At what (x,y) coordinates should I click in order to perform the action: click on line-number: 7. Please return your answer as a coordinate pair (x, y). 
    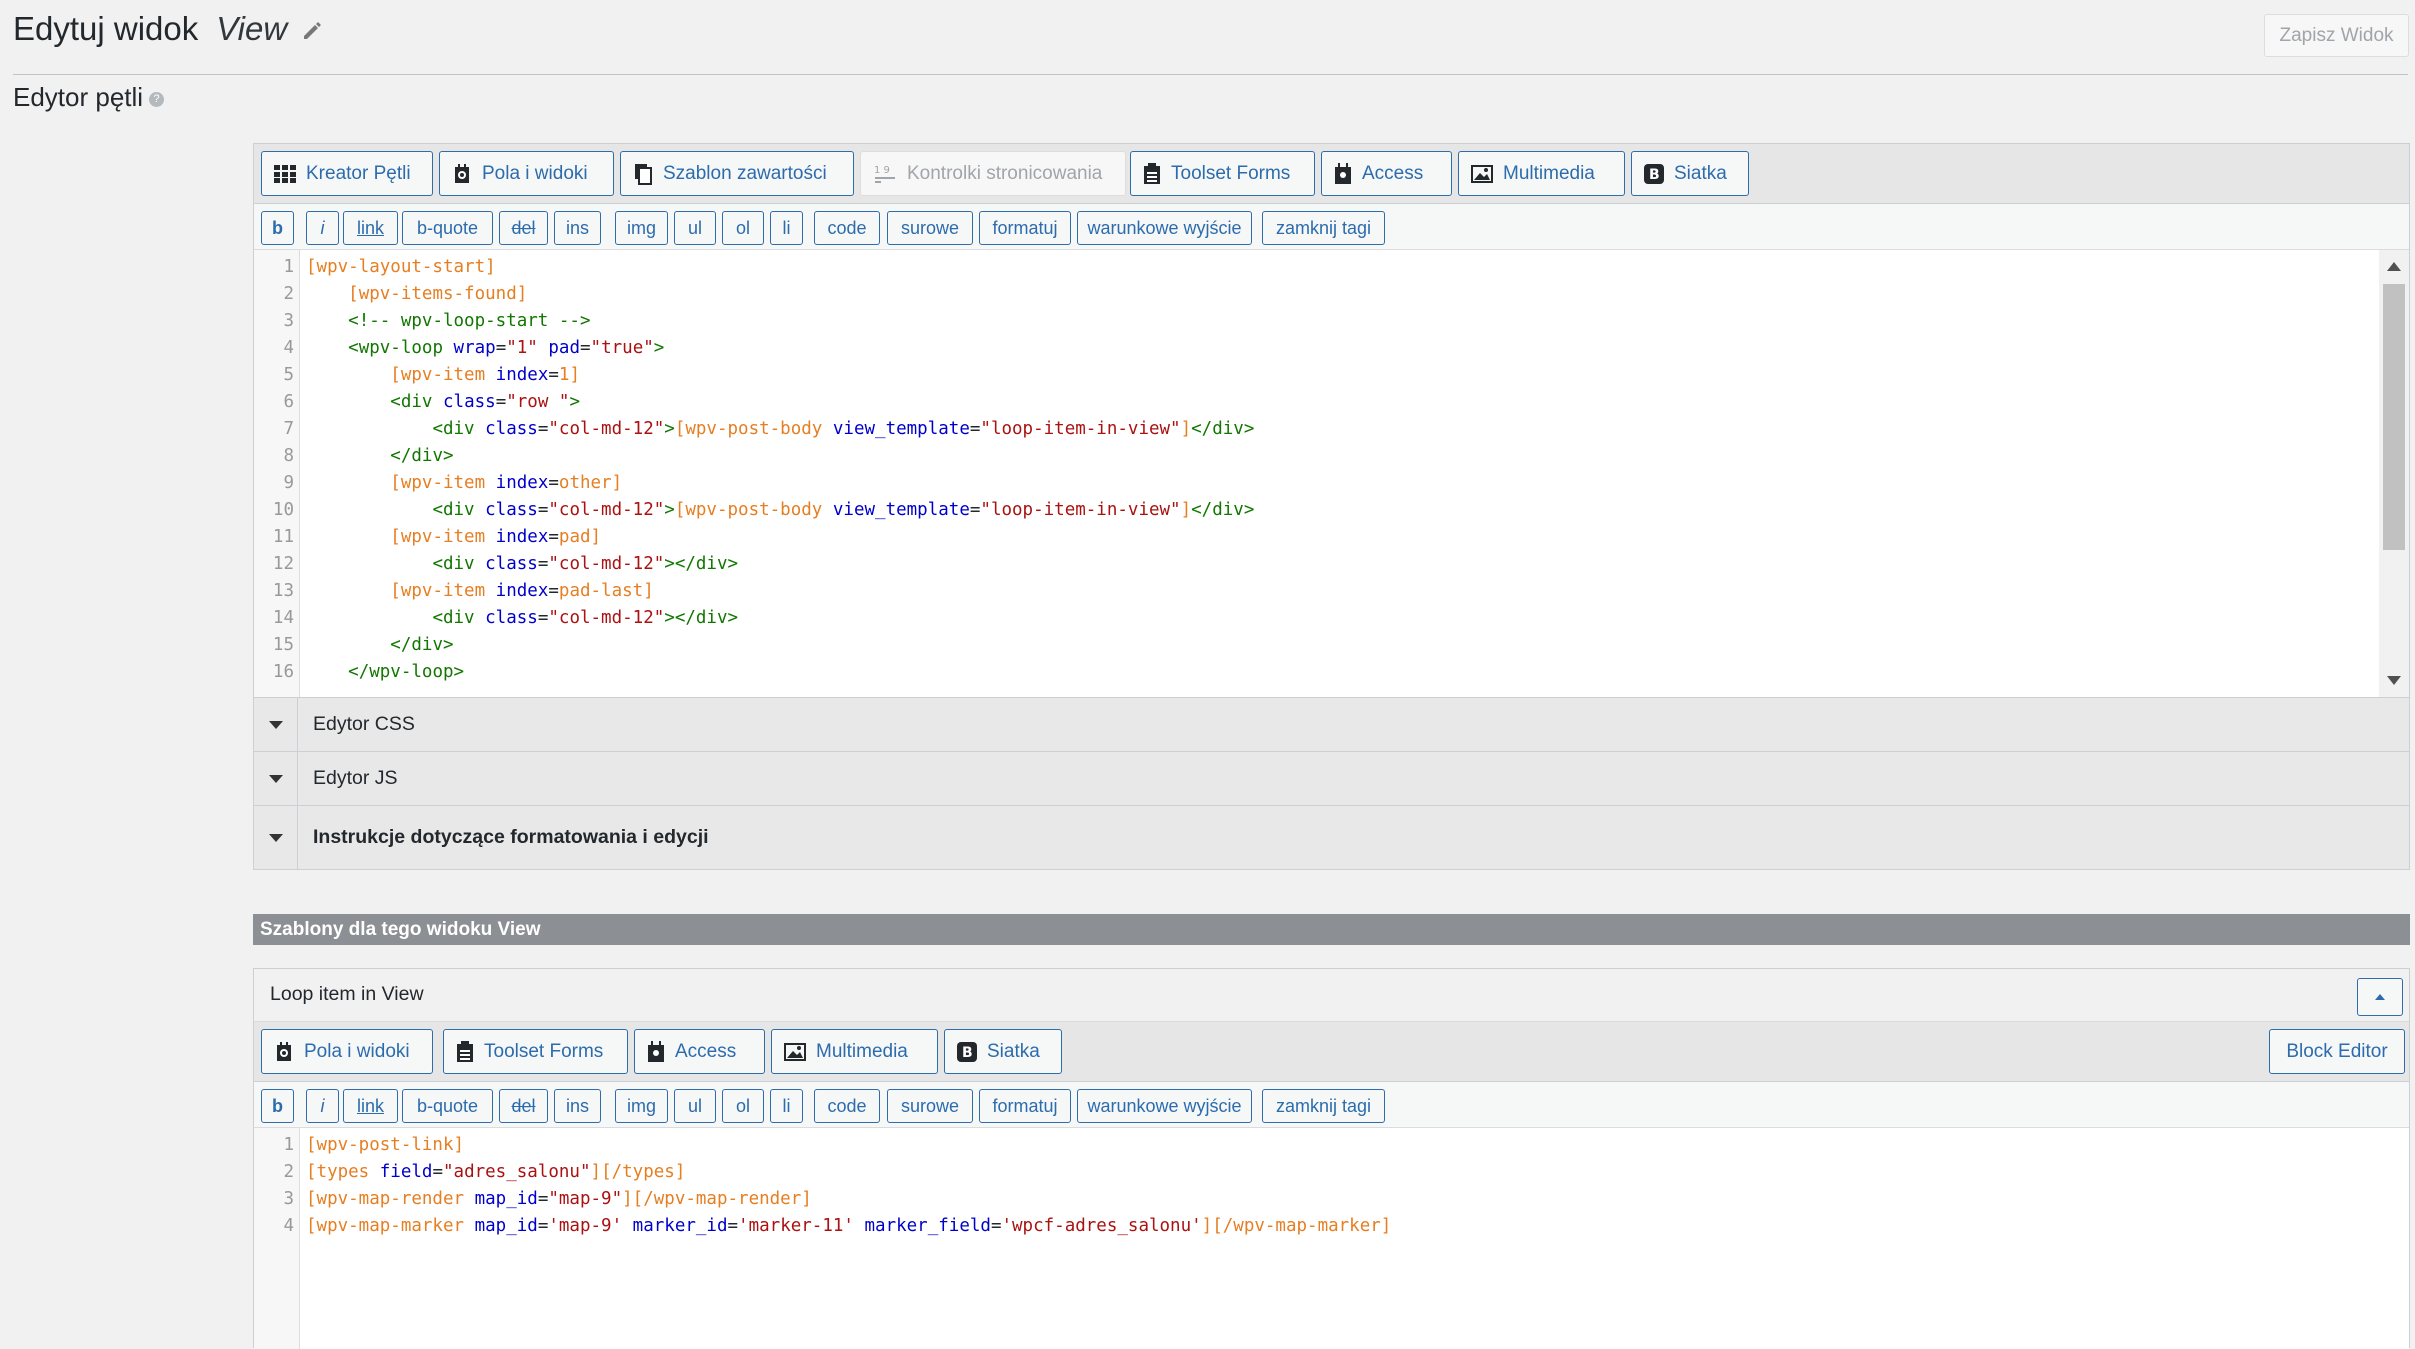
    Looking at the image, I should click on (288, 429).